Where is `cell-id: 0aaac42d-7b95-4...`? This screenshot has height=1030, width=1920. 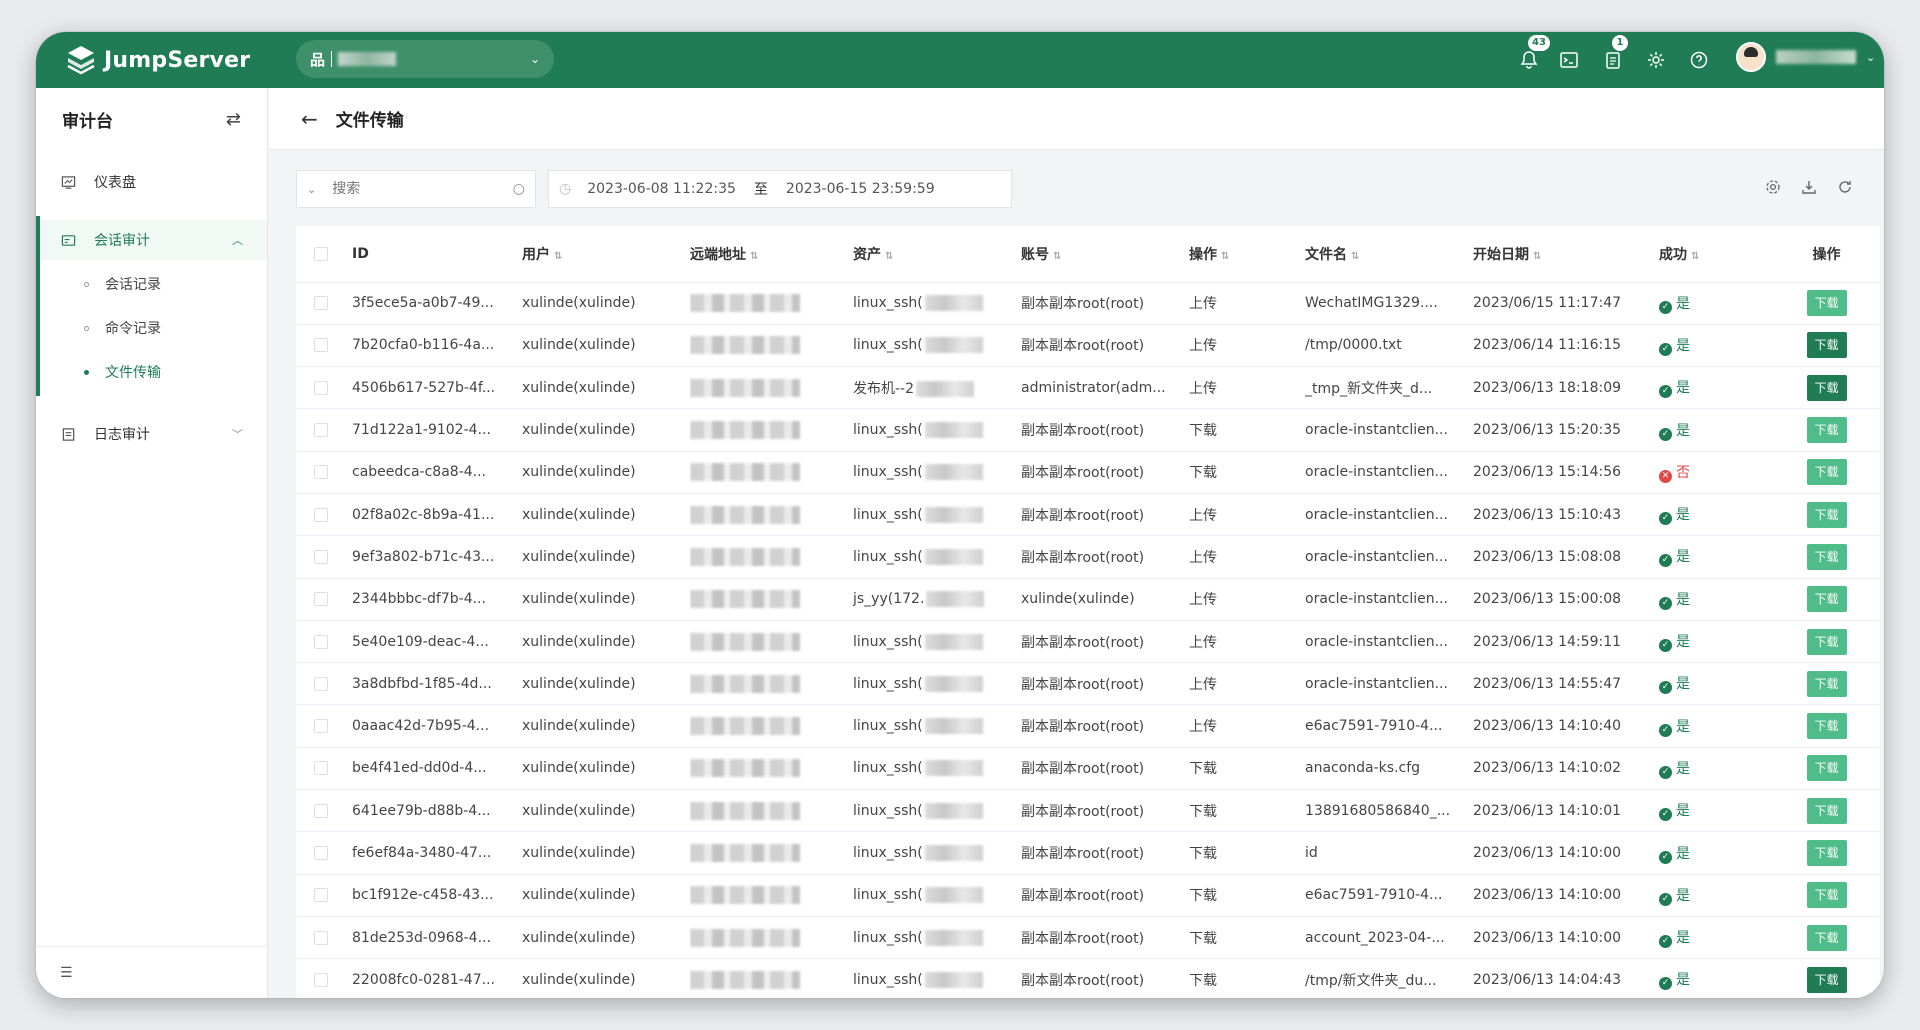
cell-id: 0aaac42d-7b95-4... is located at coordinates (437, 726).